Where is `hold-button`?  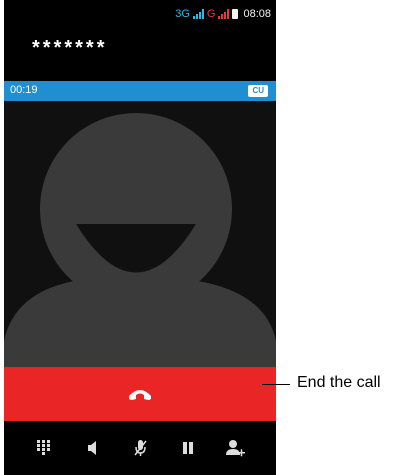 hold-button is located at coordinates (188, 448).